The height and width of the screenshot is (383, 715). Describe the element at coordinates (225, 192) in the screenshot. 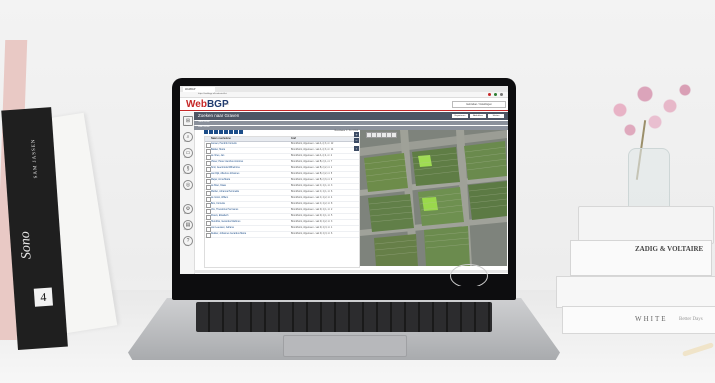

I see `row-name-link: Mulder, Johanna Petronella` at that location.